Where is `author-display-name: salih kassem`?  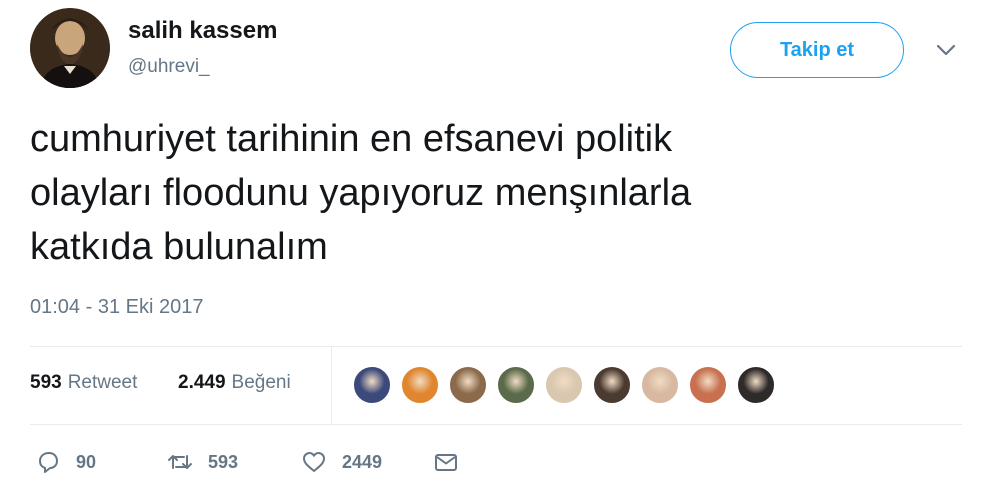
author-display-name: salih kassem is located at coordinates (202, 31).